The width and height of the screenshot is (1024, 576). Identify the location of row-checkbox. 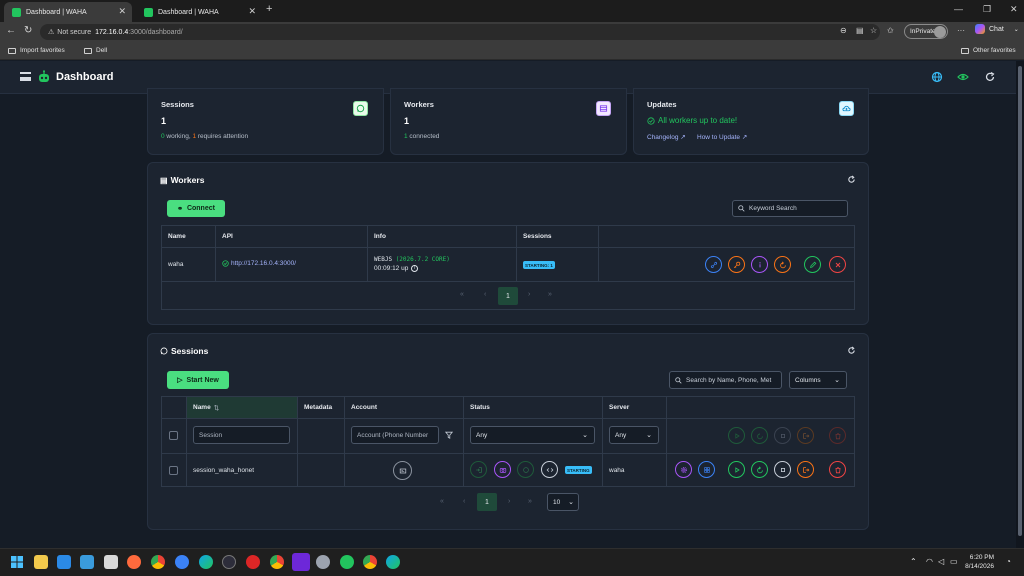
(173, 470).